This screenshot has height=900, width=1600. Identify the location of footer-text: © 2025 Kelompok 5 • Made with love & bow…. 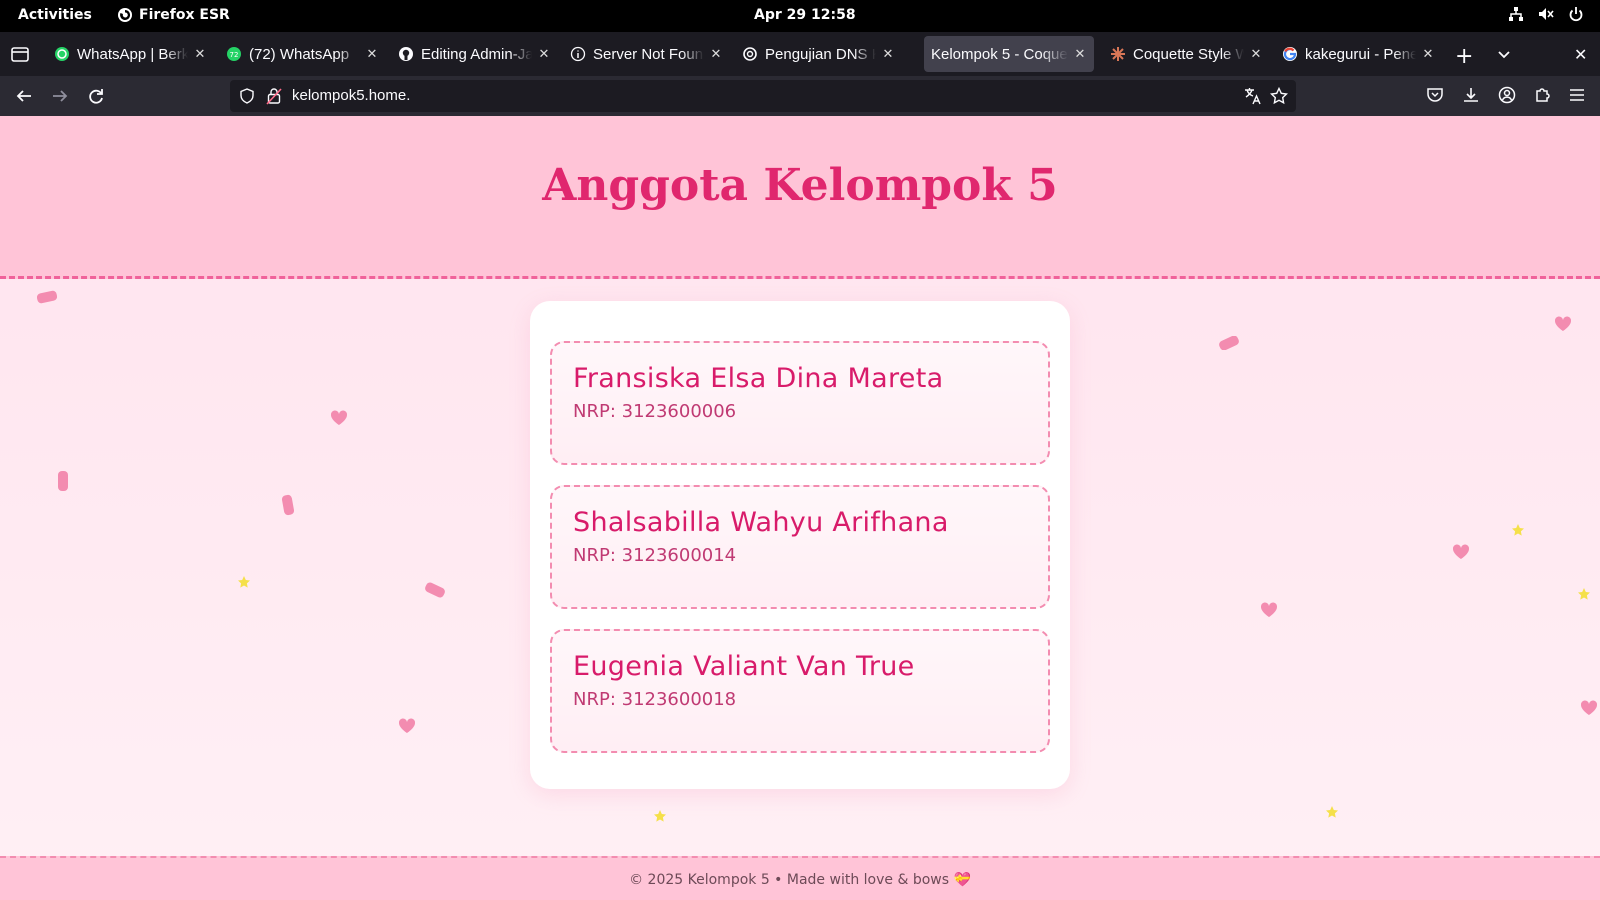
(800, 880).